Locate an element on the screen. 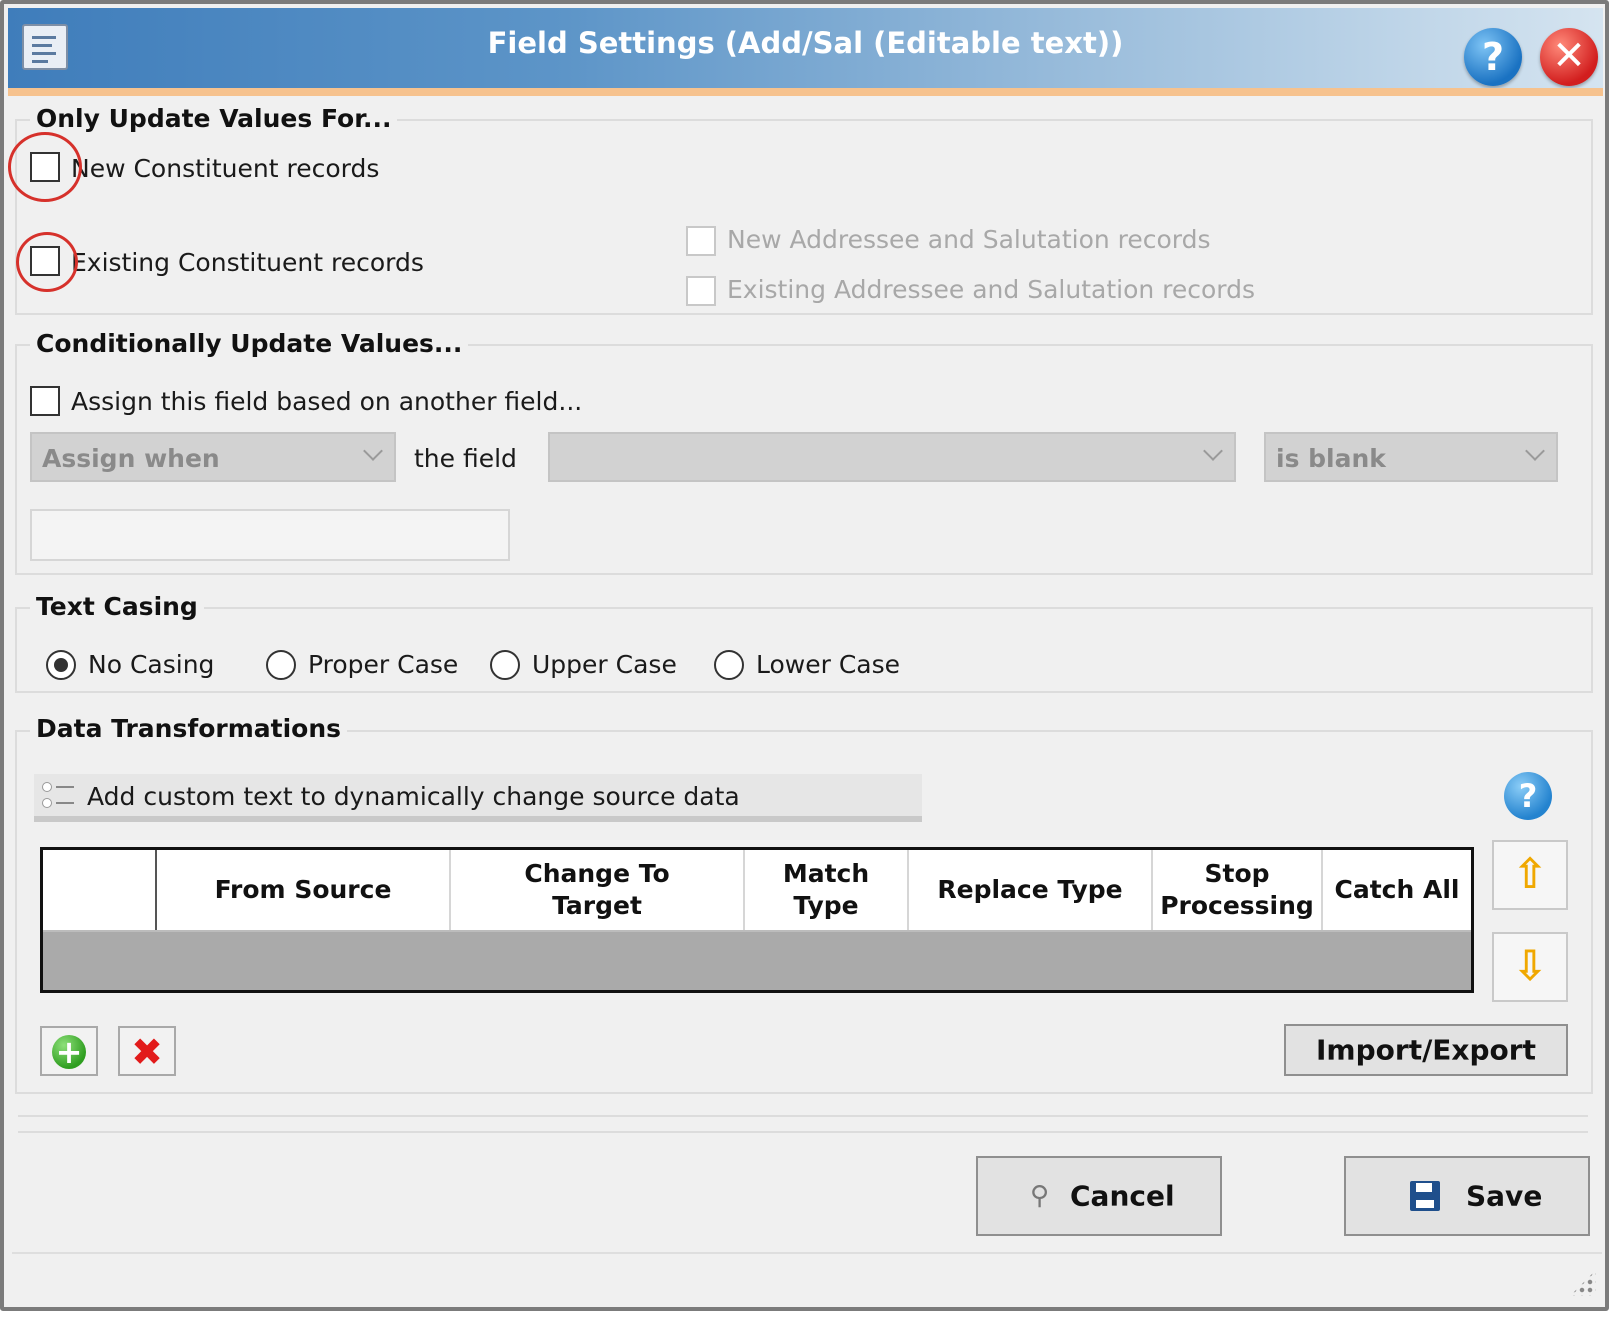 This screenshot has height=1319, width=1617. column-match-type: Match Type is located at coordinates (825, 890).